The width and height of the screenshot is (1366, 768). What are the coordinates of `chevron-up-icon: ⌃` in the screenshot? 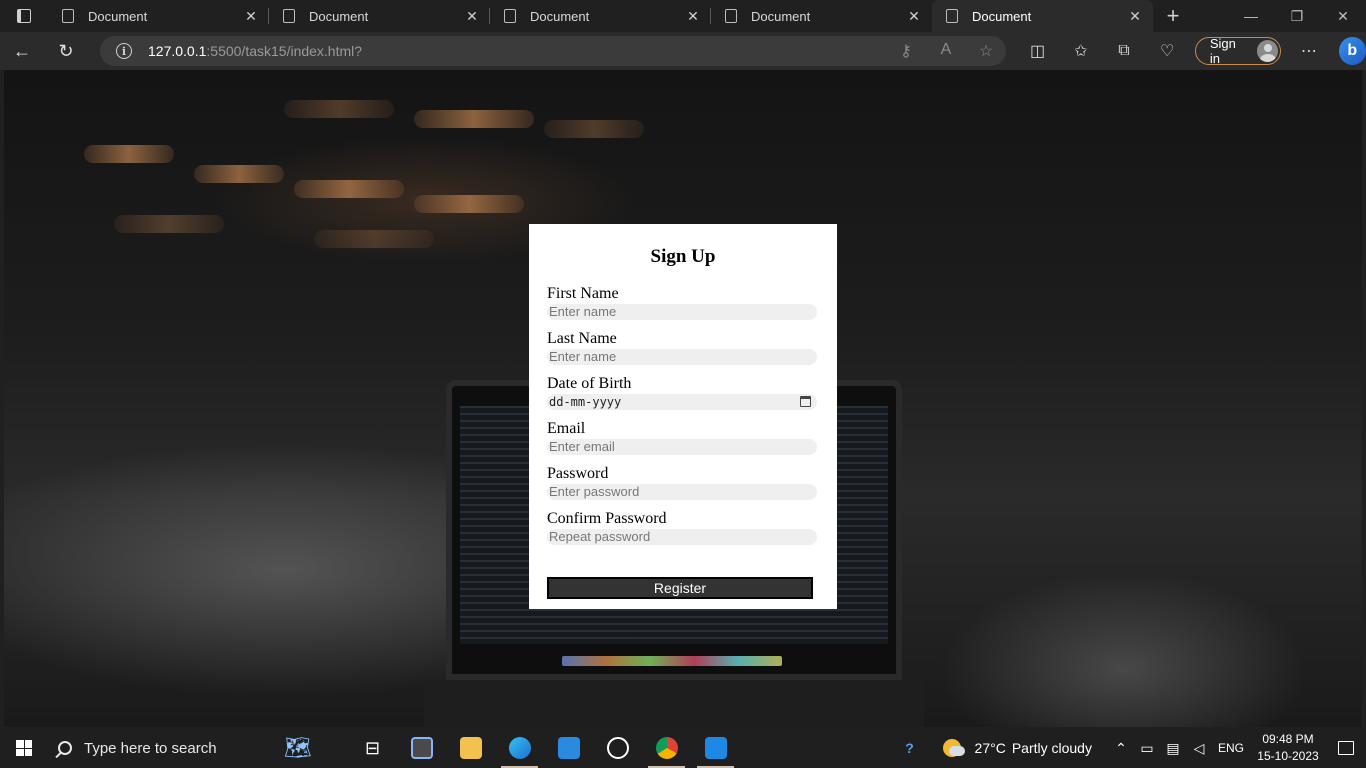 It's located at (1121, 748).